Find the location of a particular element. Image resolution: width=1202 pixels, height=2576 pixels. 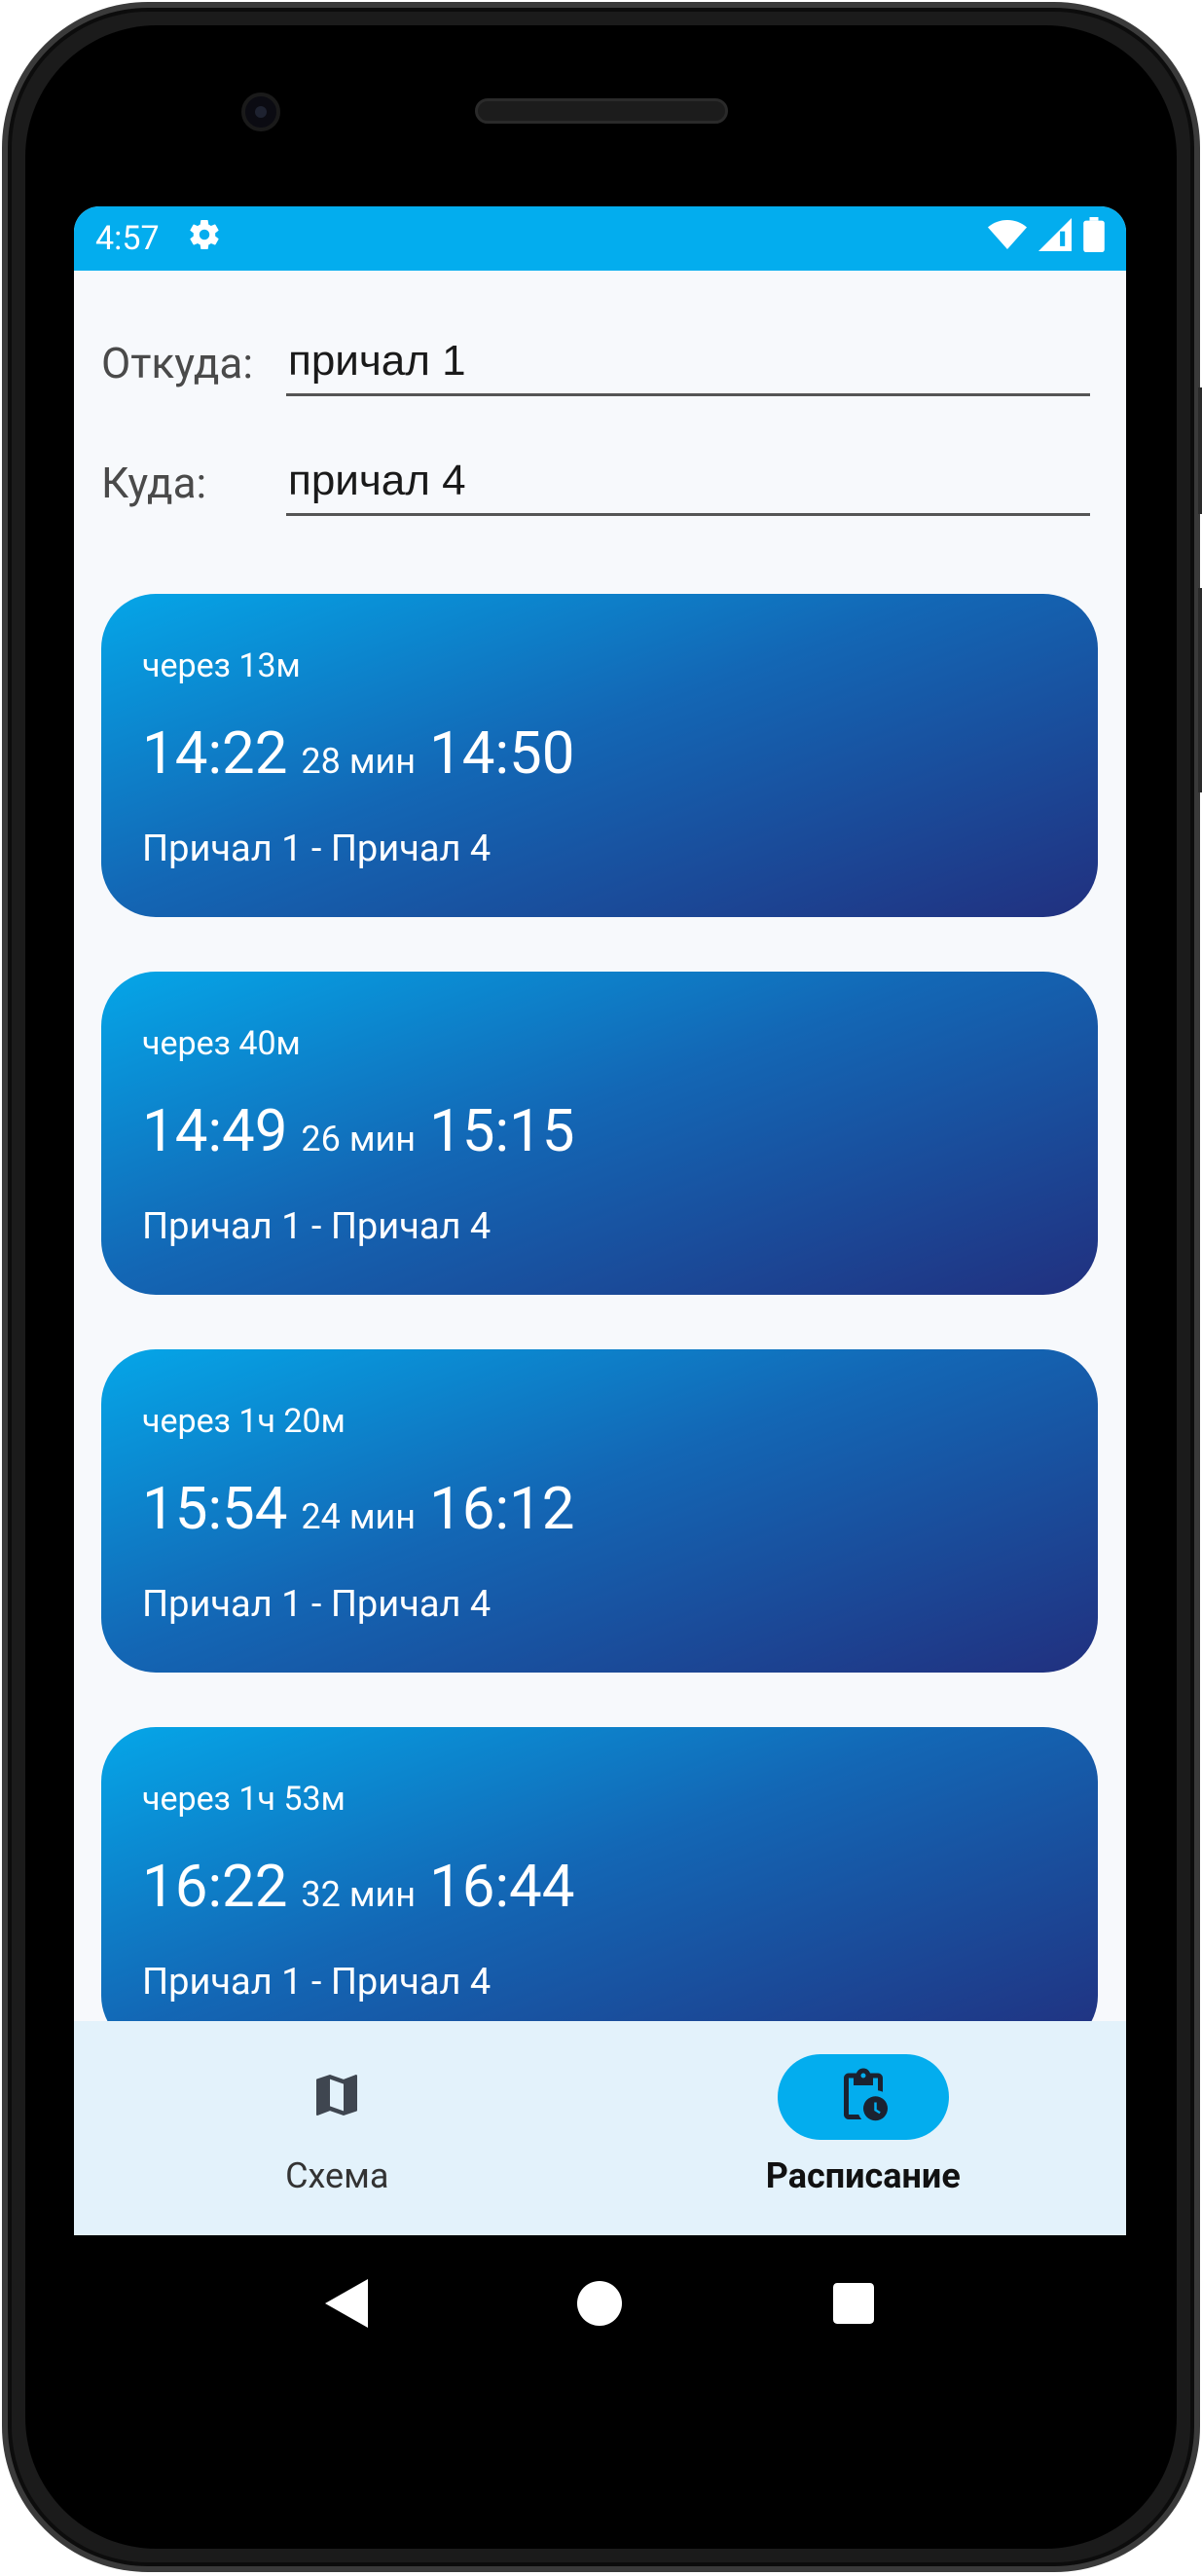

trip-depart-time: 14:22 is located at coordinates (215, 753).